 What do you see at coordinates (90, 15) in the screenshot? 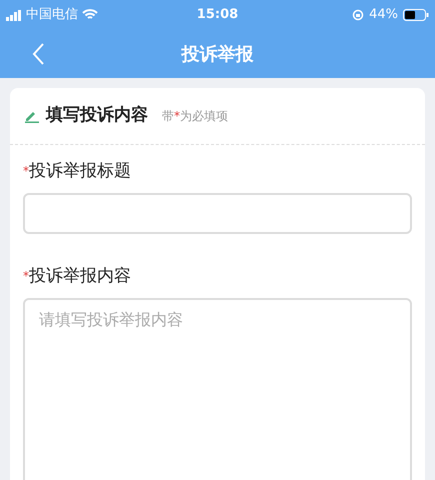
I see `wifi-icon` at bounding box center [90, 15].